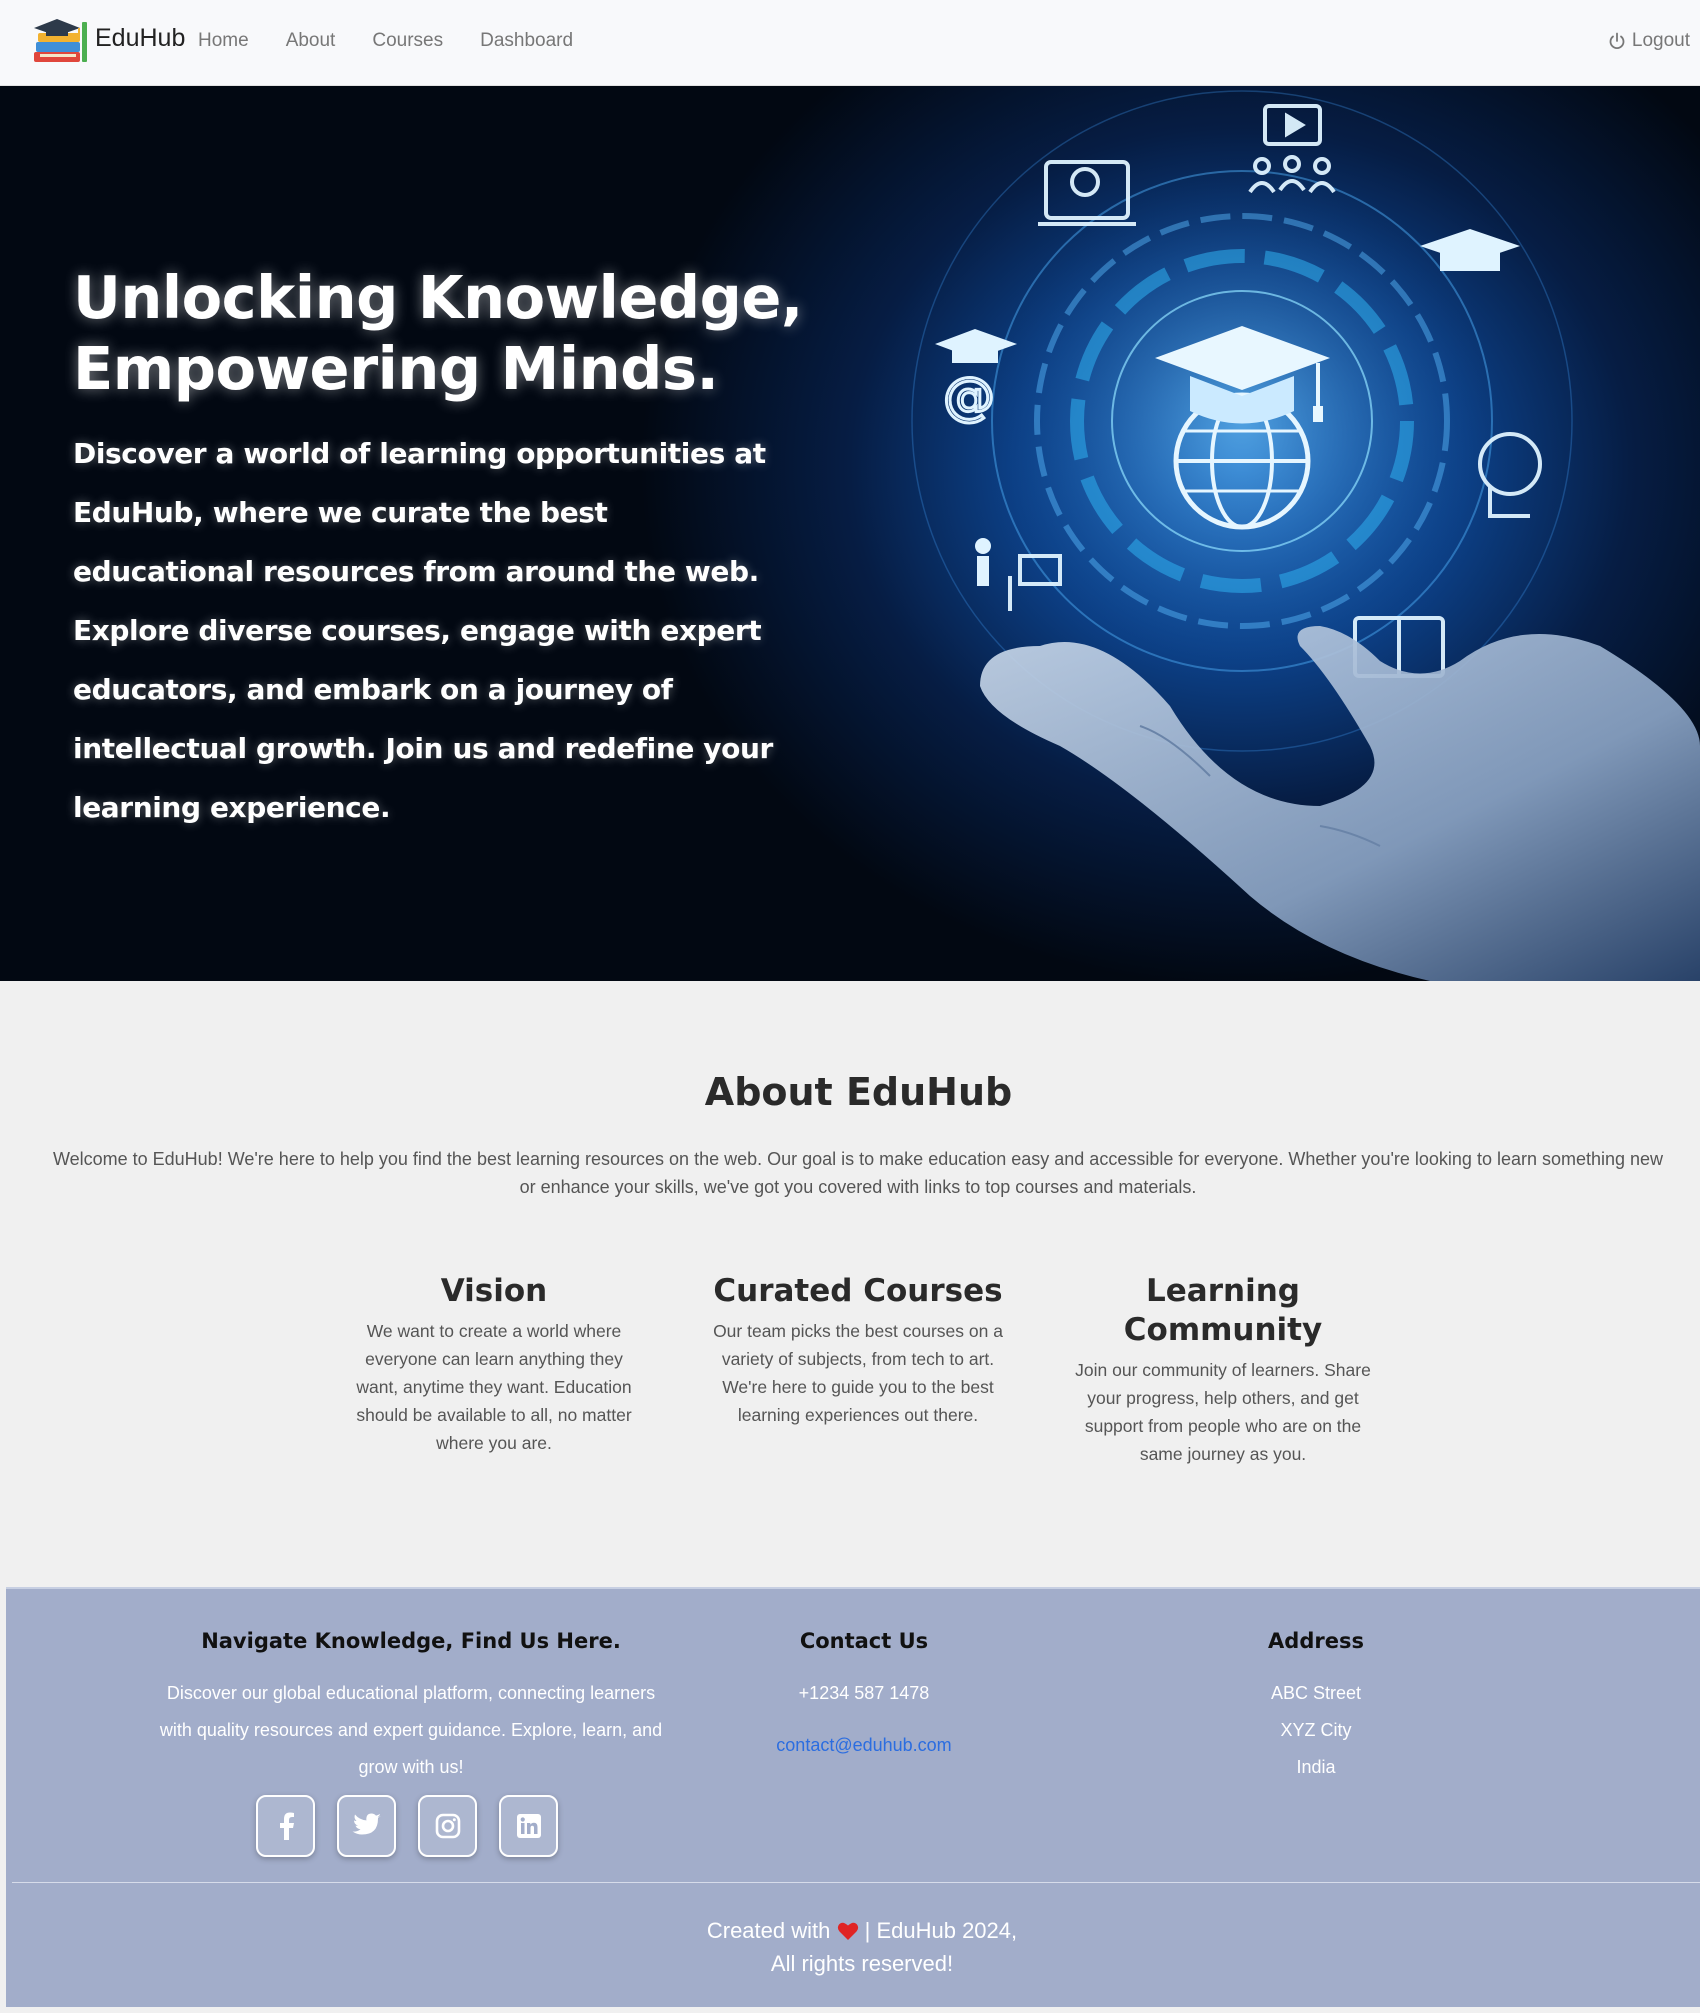  I want to click on linkedin-icon, so click(528, 1826).